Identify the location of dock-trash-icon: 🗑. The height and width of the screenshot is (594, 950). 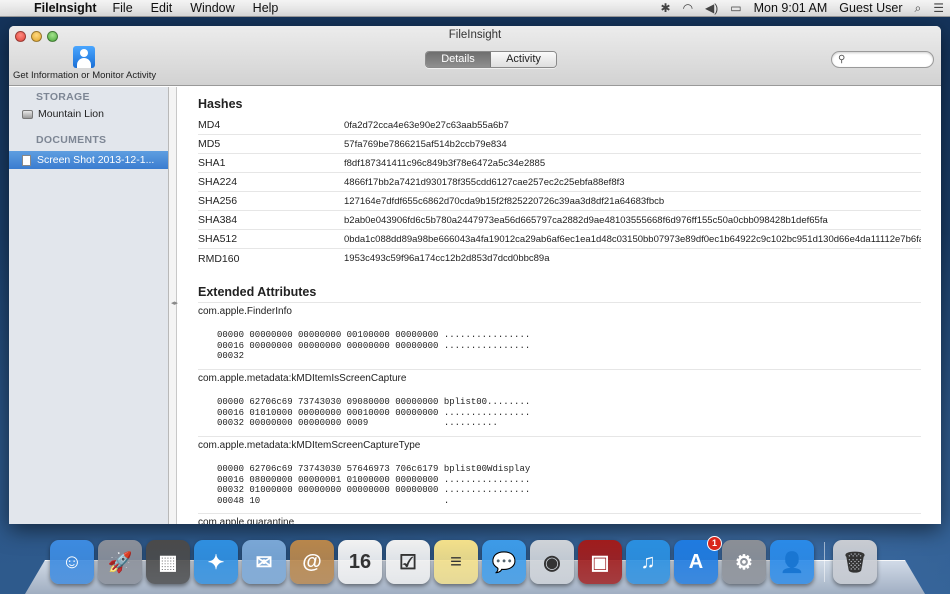
(855, 562).